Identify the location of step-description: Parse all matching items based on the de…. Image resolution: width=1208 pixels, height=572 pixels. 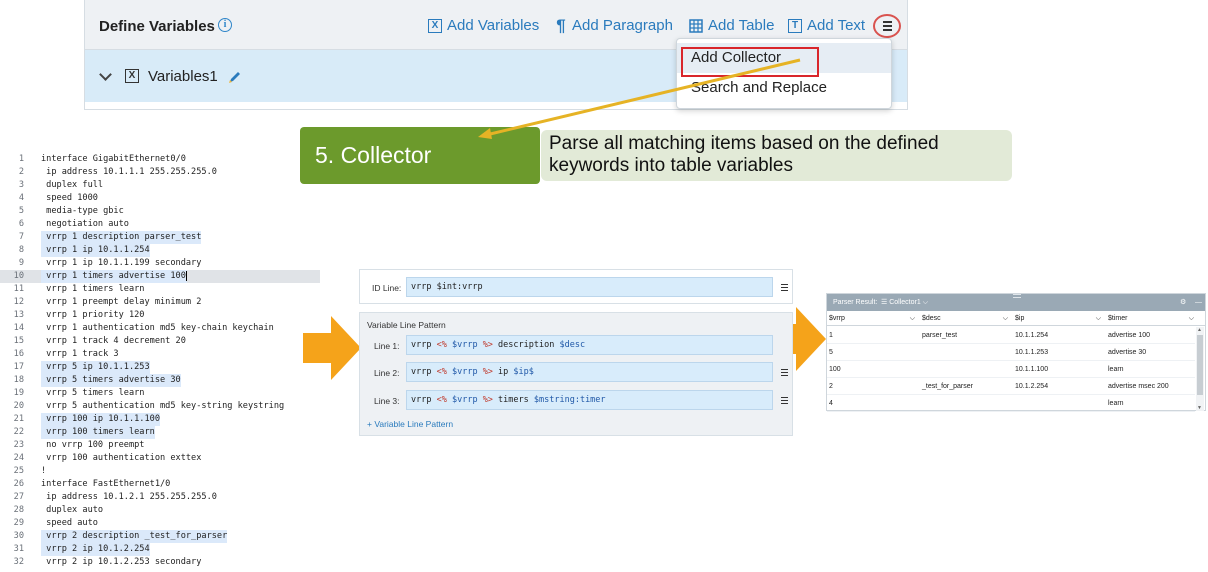
(776, 155).